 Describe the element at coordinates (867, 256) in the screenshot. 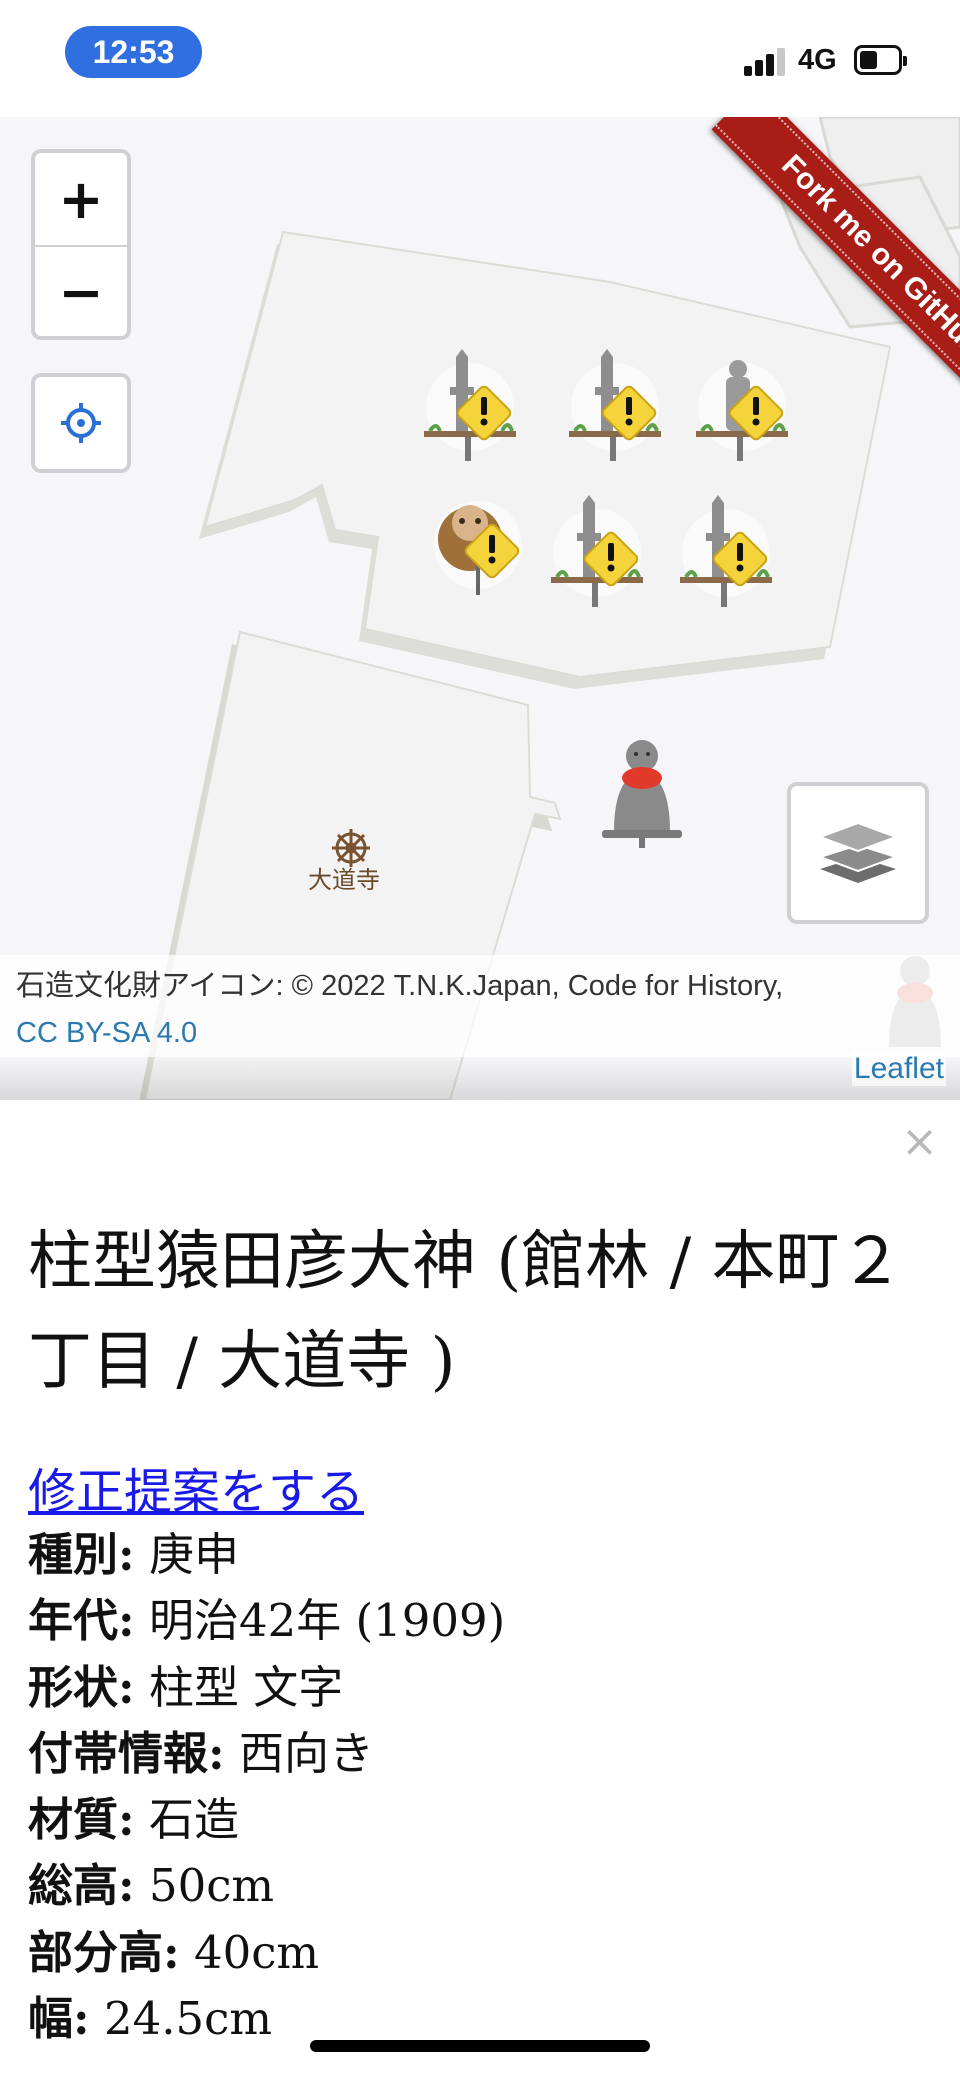

I see `github-ribbon-label: Fork me on GitHub` at that location.